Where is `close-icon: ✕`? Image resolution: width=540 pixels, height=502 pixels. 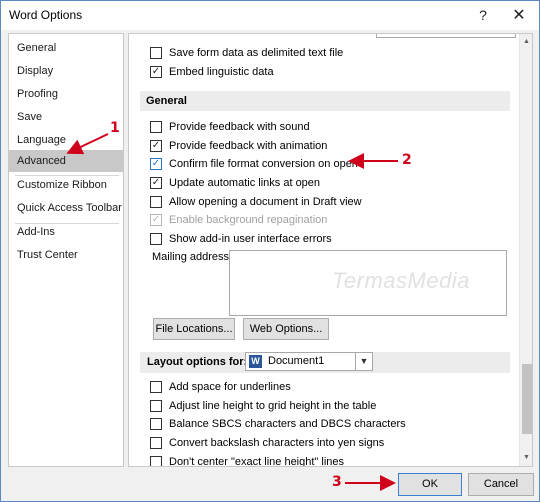 close-icon: ✕ is located at coordinates (519, 15).